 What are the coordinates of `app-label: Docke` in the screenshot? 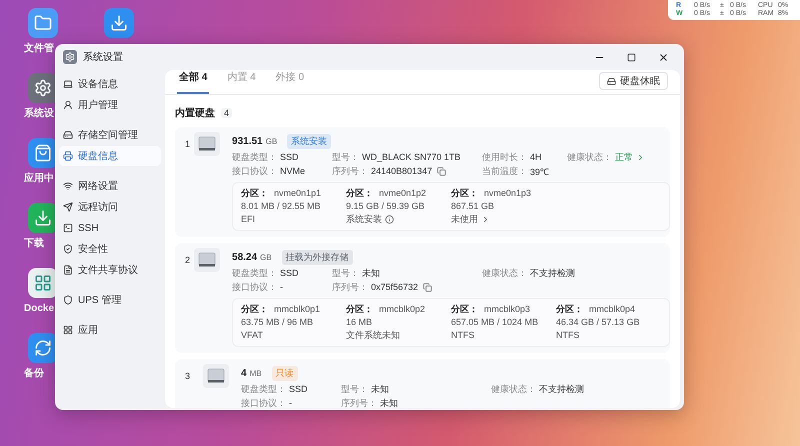 It's located at (39, 308).